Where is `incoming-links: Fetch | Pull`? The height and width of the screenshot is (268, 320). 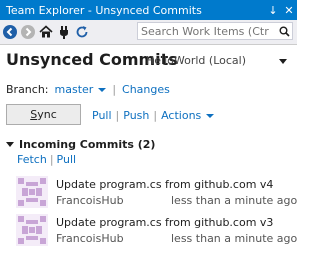
incoming-links: Fetch | Pull is located at coordinates (46, 159).